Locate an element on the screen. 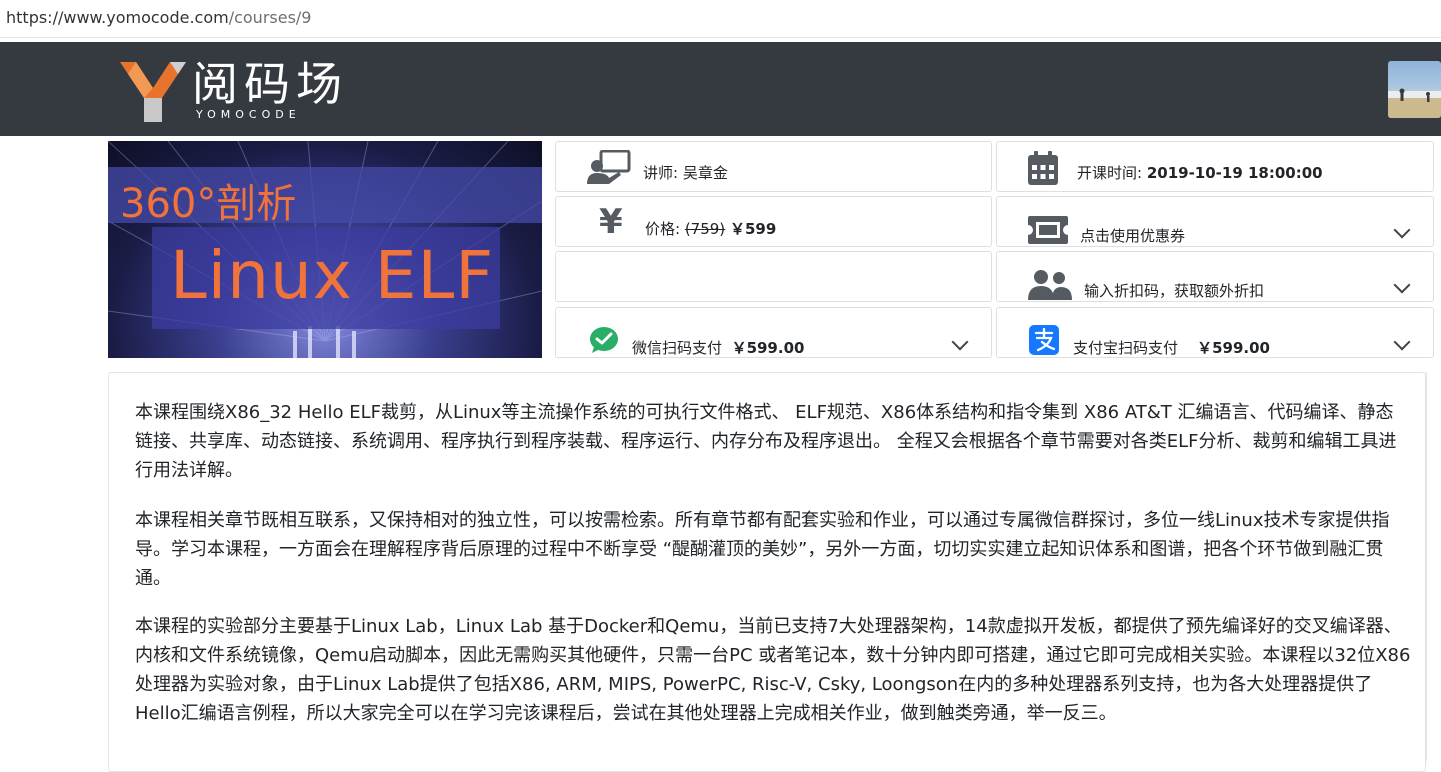 Image resolution: width=1441 pixels, height=772 pixels. site-logo: 阅码场 YOMOCODE is located at coordinates (243, 92).